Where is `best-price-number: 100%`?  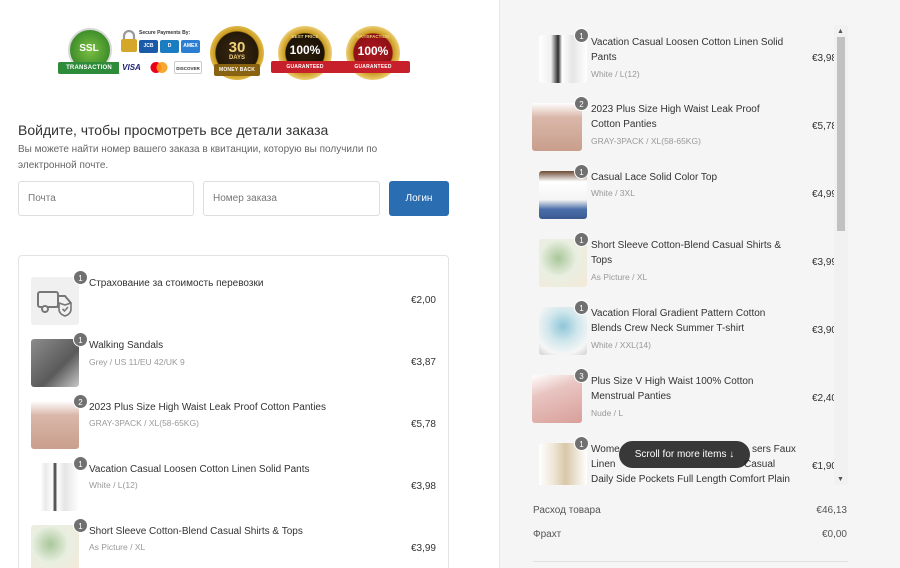 best-price-number: 100% is located at coordinates (305, 50).